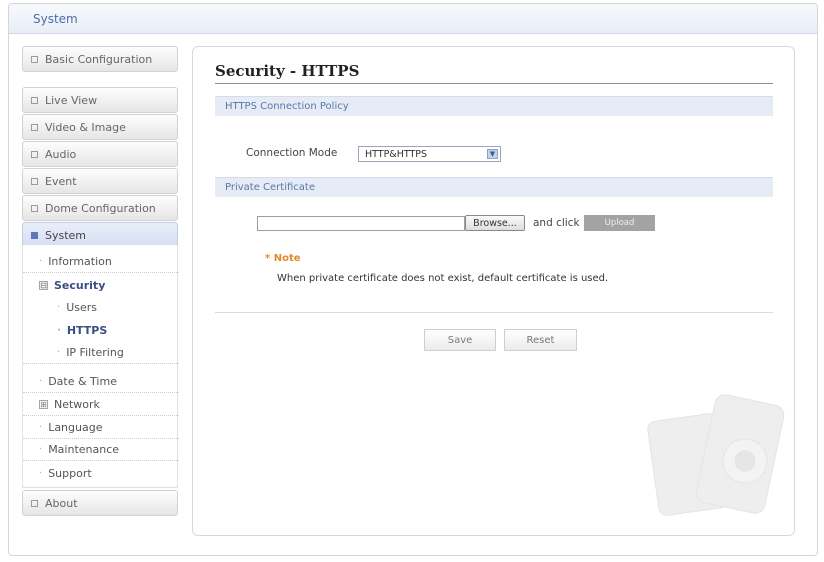 The height and width of the screenshot is (562, 824). I want to click on section-https-connection-policy: HTTPS Connection Policy, so click(494, 106).